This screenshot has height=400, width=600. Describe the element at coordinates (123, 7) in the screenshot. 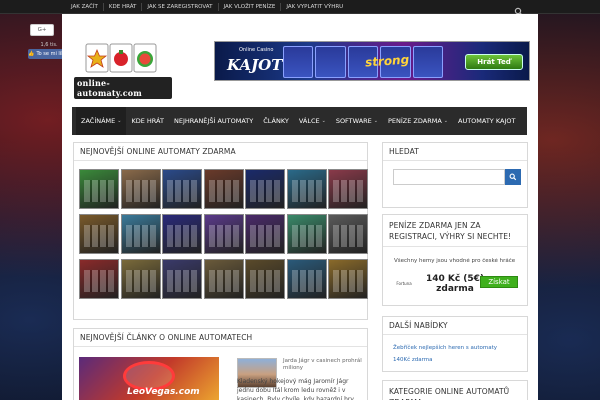

I see `top-nav-item-kde-hrat: KDE HRÁT` at that location.